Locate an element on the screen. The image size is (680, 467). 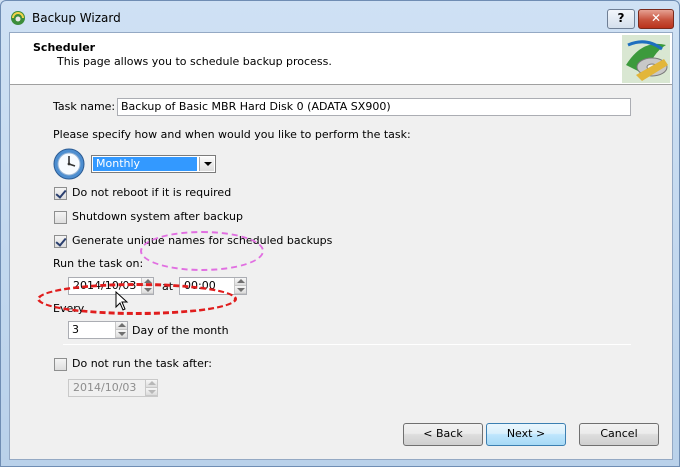
mouse-cursor-icon is located at coordinates (122, 301).